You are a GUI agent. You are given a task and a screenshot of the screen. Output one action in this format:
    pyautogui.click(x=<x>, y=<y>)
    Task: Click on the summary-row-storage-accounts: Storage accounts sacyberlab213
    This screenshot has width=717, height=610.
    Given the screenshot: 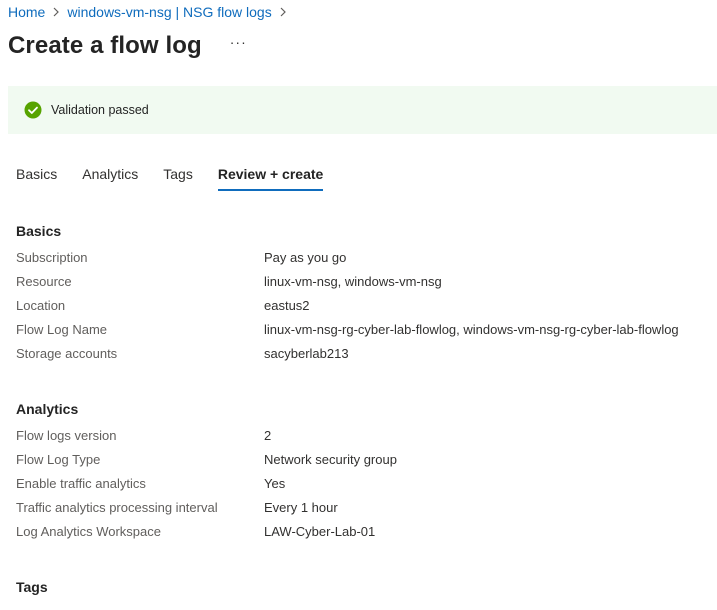 What is the action you would take?
    pyautogui.click(x=347, y=359)
    